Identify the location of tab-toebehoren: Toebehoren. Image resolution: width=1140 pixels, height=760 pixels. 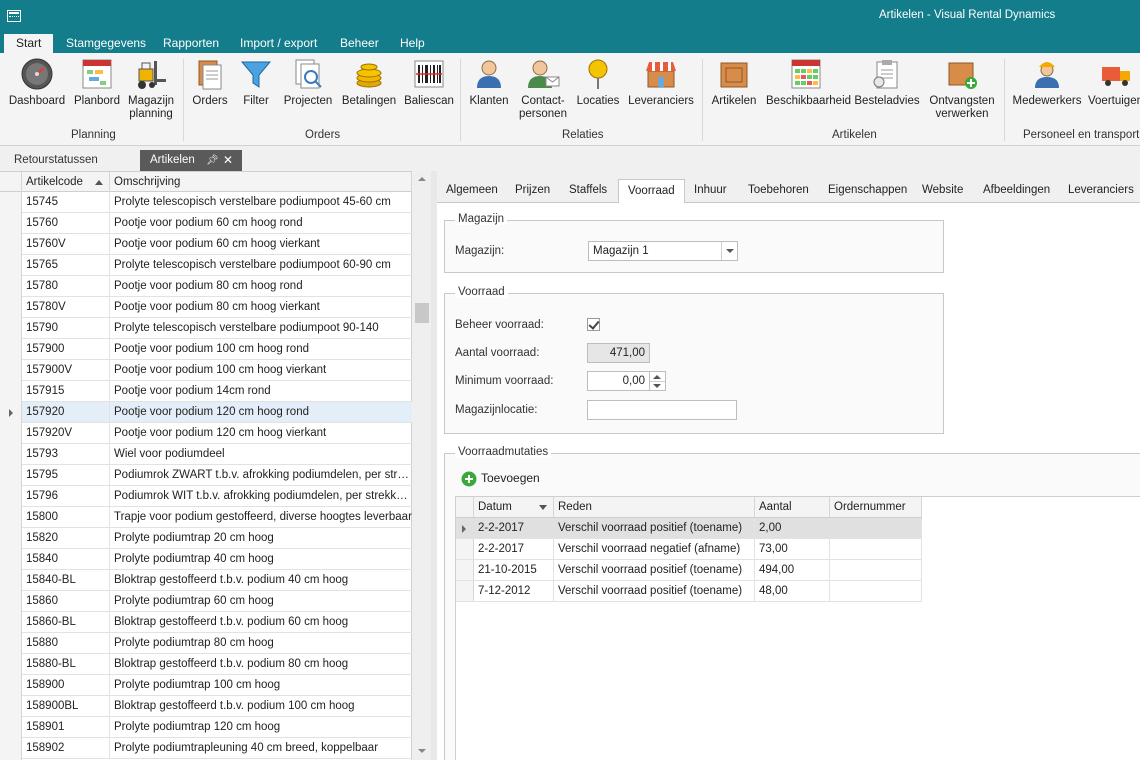
(778, 191).